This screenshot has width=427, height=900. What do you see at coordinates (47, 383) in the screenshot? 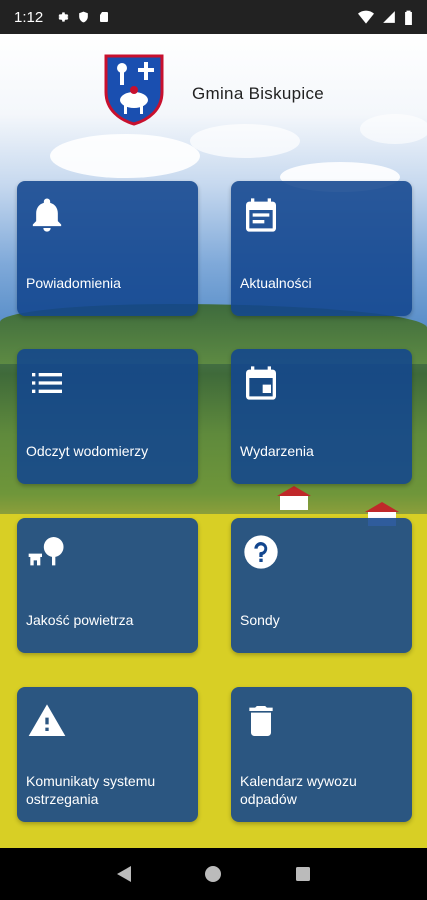
I see `list-icon` at bounding box center [47, 383].